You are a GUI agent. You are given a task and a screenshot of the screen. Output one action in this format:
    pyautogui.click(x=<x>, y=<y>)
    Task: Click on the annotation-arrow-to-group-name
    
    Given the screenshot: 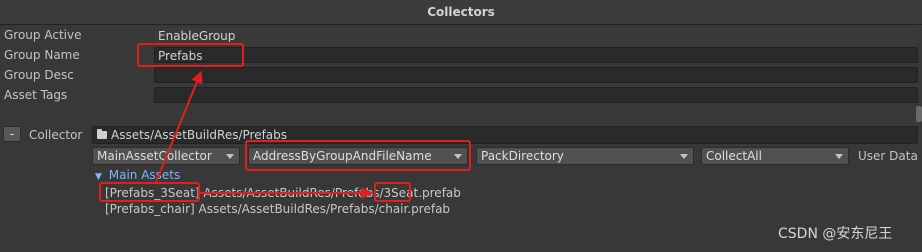 What is the action you would take?
    pyautogui.click(x=179, y=126)
    